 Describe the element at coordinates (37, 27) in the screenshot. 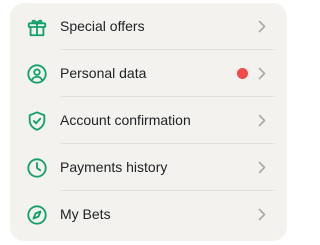

I see `gift-icon` at that location.